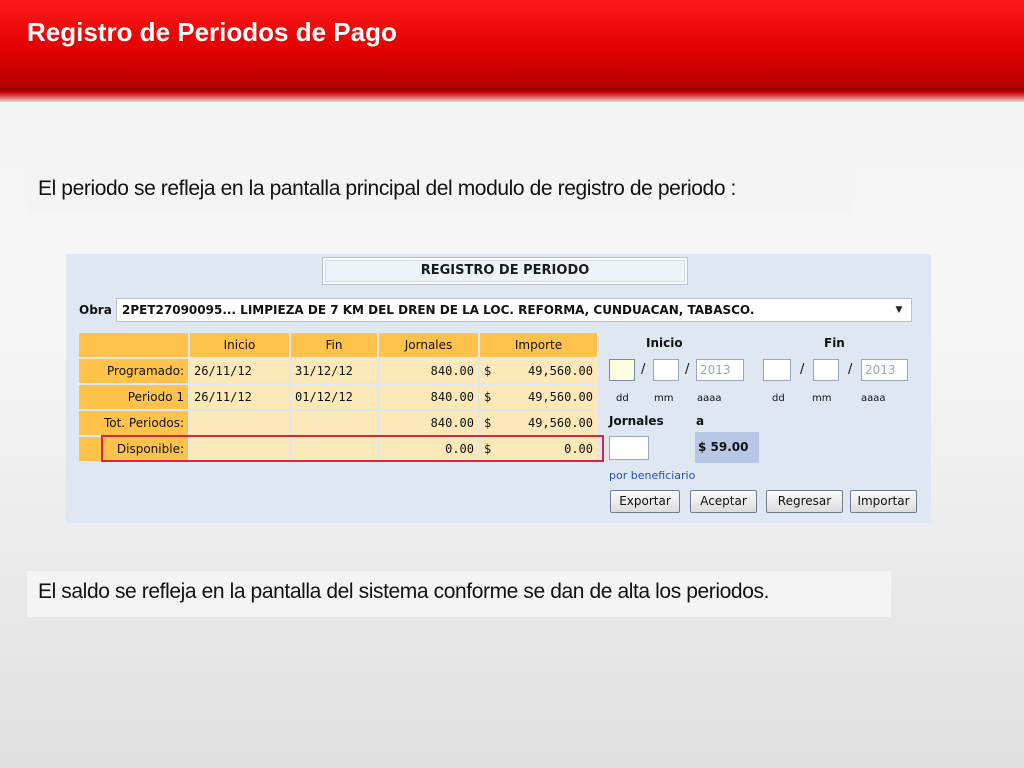 Image resolution: width=1024 pixels, height=768 pixels. What do you see at coordinates (804, 501) in the screenshot?
I see `regresar-button: Regresar` at bounding box center [804, 501].